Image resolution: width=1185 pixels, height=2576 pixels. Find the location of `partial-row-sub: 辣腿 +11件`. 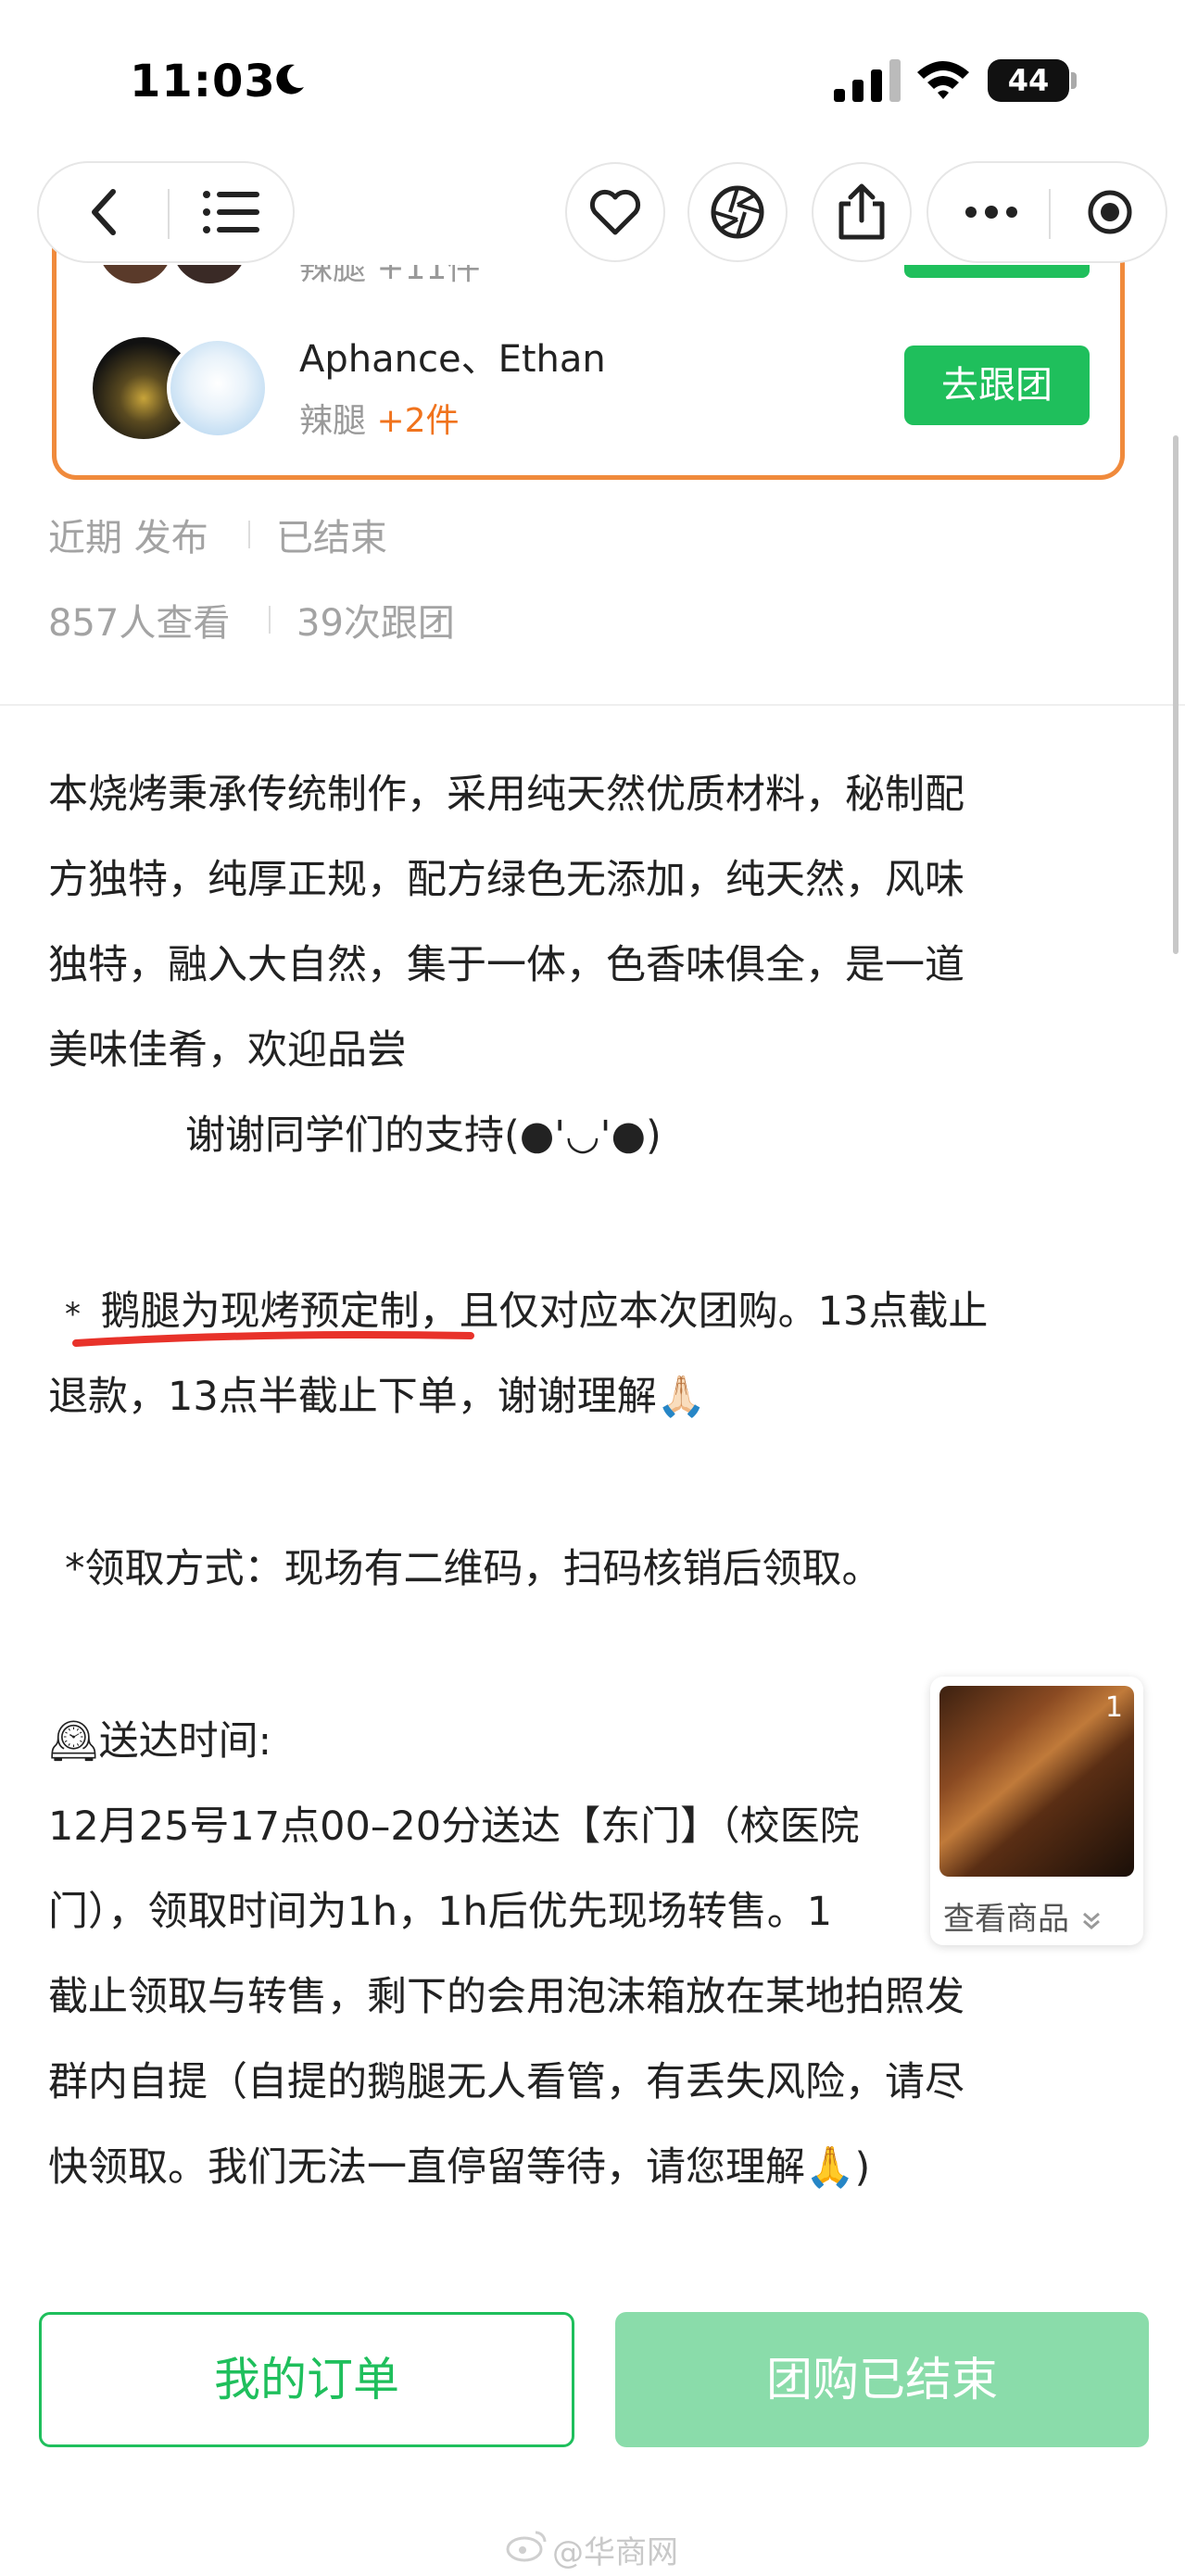

partial-row-sub: 辣腿 +11件 is located at coordinates (390, 274).